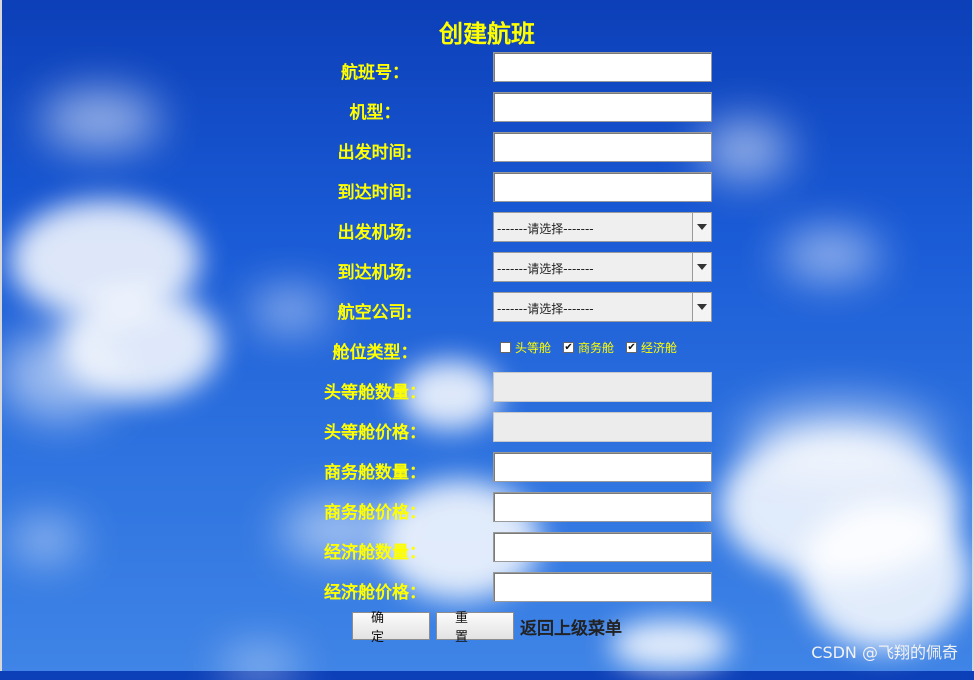 The image size is (974, 680). I want to click on arrival-time-label: 到达时间:, so click(375, 193).